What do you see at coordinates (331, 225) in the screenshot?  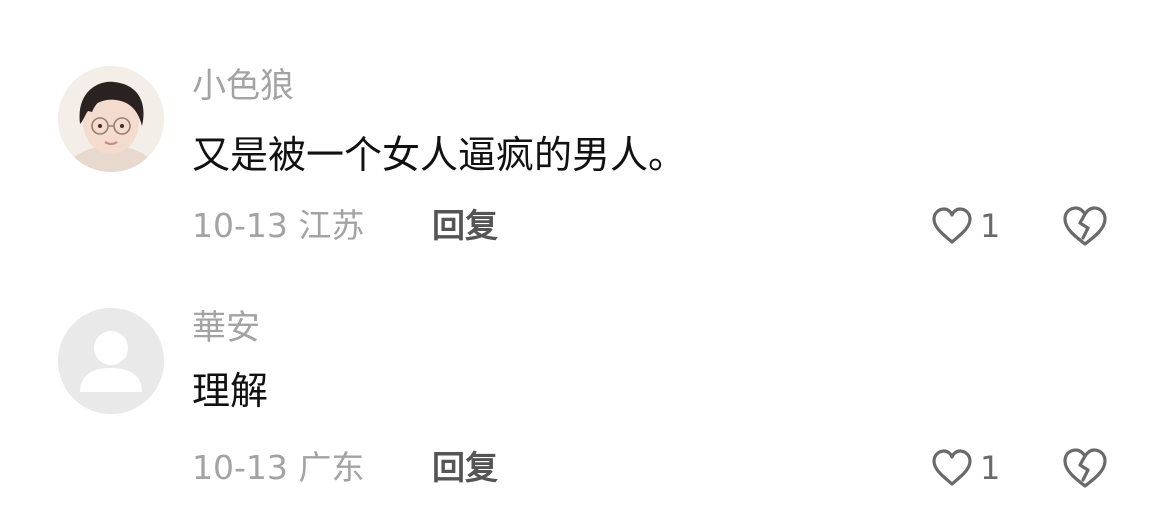 I see `comment-location: 江苏` at bounding box center [331, 225].